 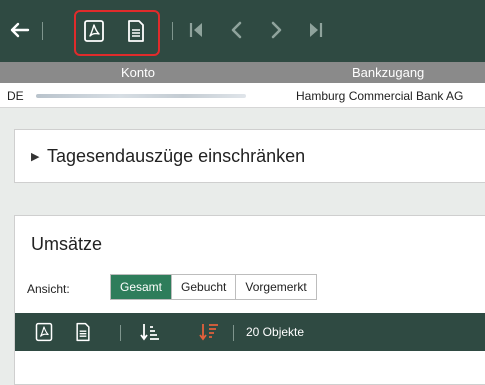 What do you see at coordinates (142, 287) in the screenshot?
I see `view-option-gesamt: Gesamt` at bounding box center [142, 287].